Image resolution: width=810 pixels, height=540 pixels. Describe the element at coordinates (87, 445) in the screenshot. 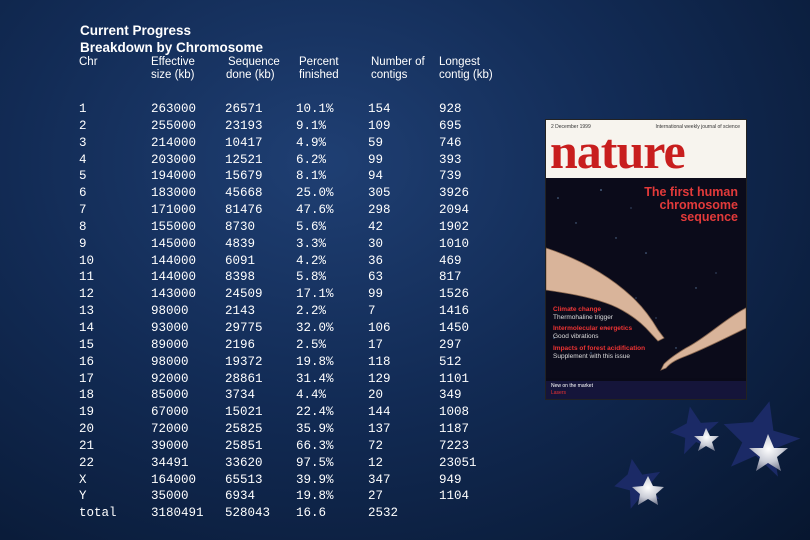

I see `cell-chr: 21` at that location.